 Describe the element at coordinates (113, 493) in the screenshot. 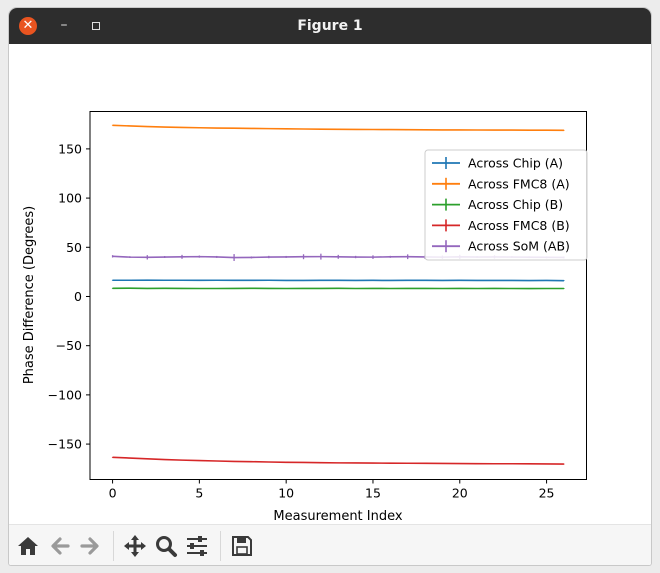

I see `x-tick-label: 0` at that location.